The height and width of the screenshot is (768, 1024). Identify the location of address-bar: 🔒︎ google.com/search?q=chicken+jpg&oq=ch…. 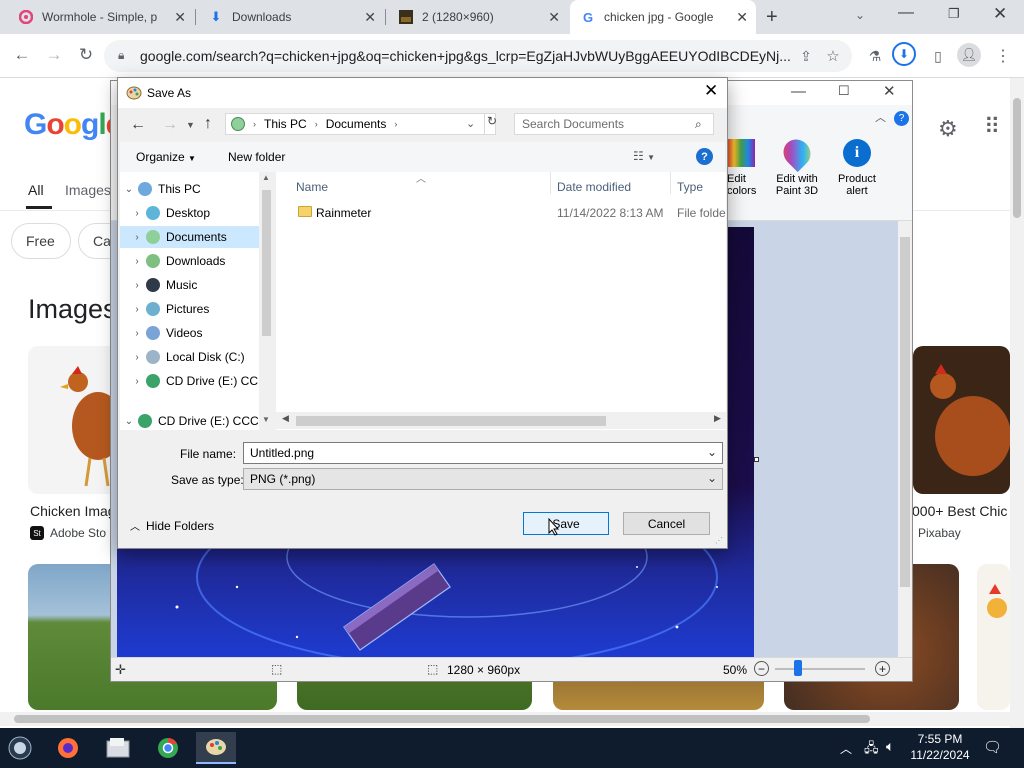
(478, 56).